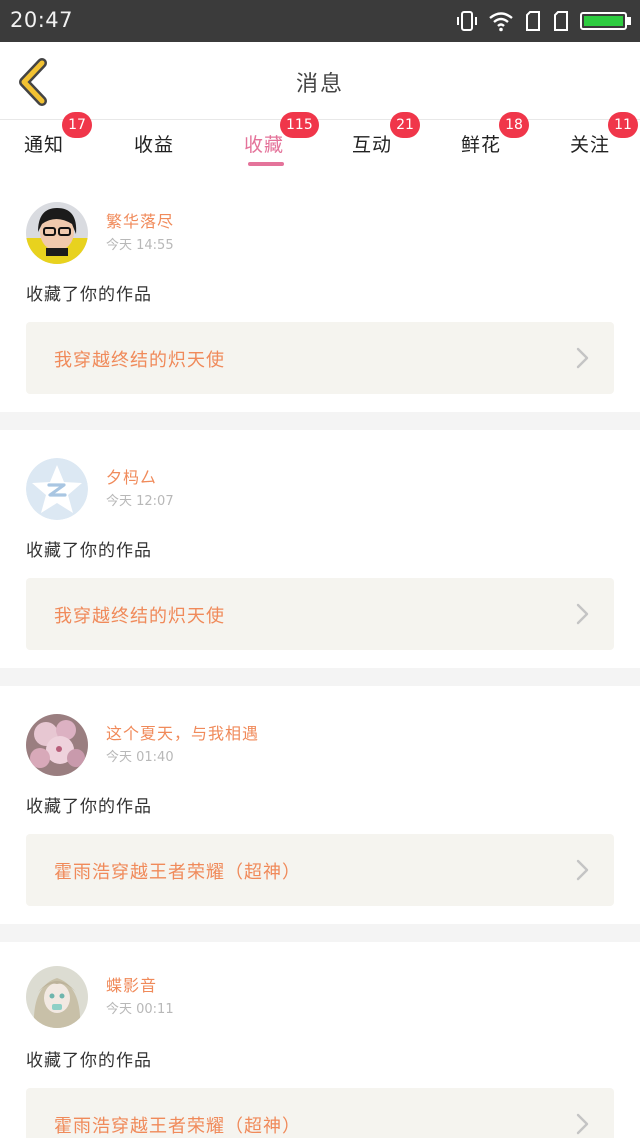 The image size is (640, 1138). I want to click on tab-label: 互动, so click(372, 145).